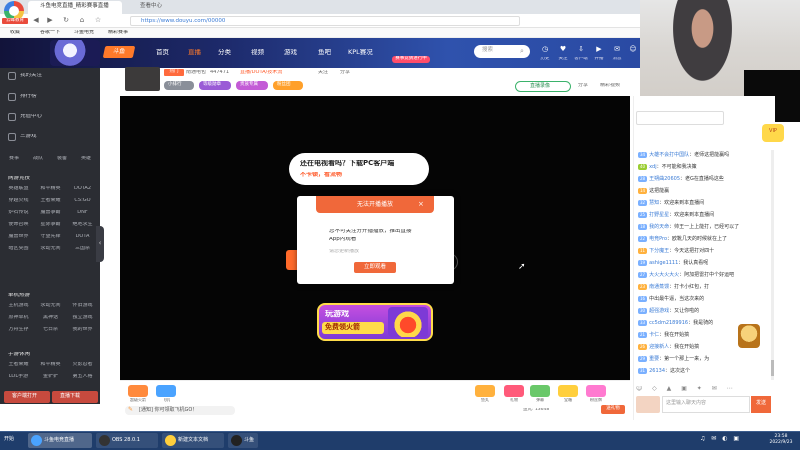 This screenshot has width=800, height=450. Describe the element at coordinates (18, 200) in the screenshot. I see `sidebar-category-item: 穿越火线` at that location.